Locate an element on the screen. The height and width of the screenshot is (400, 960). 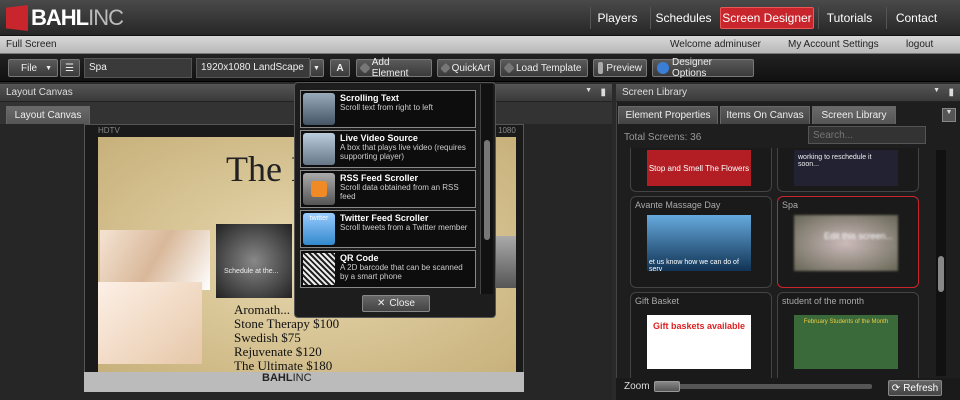
library-search-input is located at coordinates (867, 135).